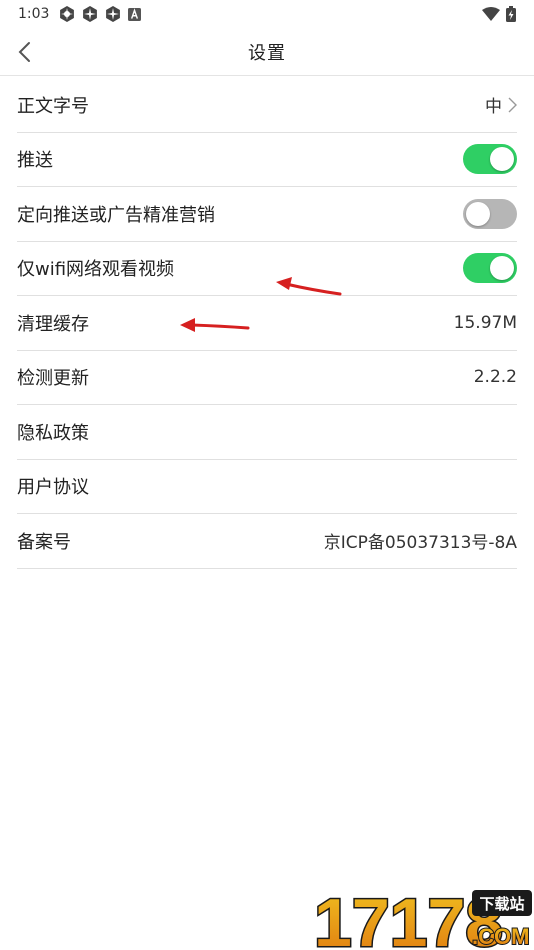  What do you see at coordinates (53, 106) in the screenshot?
I see `setting-label: 正文字号` at bounding box center [53, 106].